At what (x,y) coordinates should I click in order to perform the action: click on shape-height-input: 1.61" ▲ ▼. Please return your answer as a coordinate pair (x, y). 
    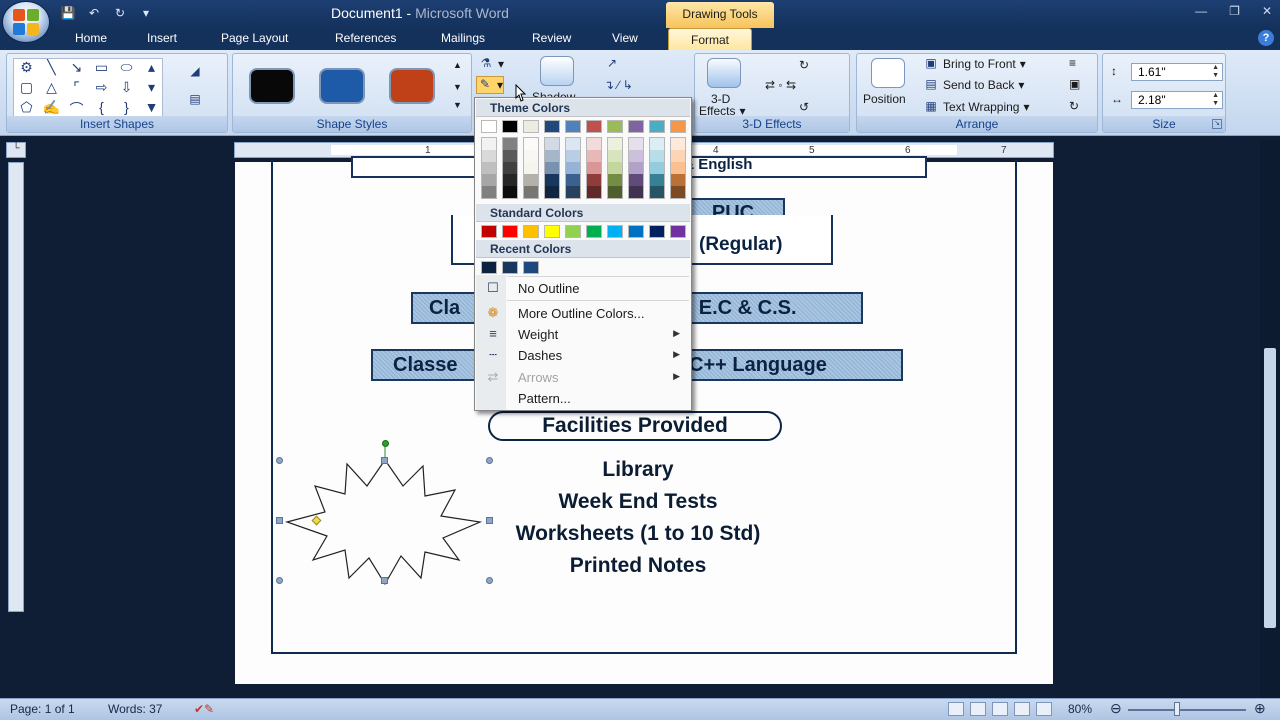
    Looking at the image, I should click on (1177, 72).